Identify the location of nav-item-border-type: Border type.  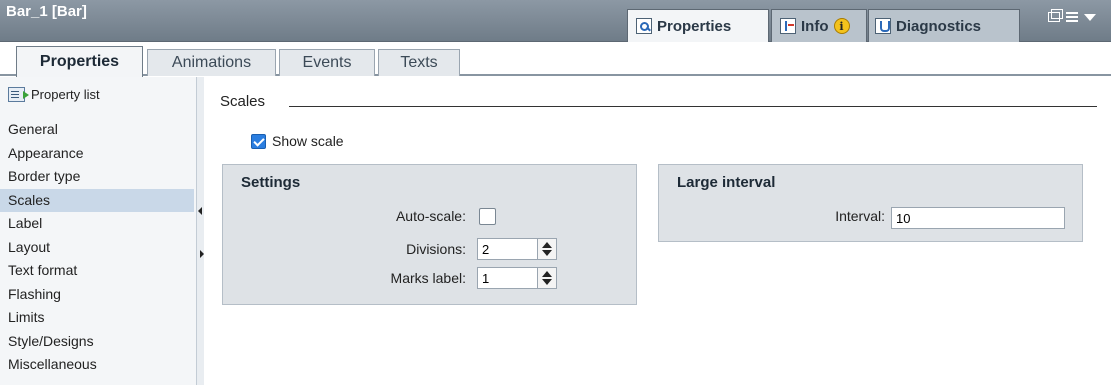
(97, 177).